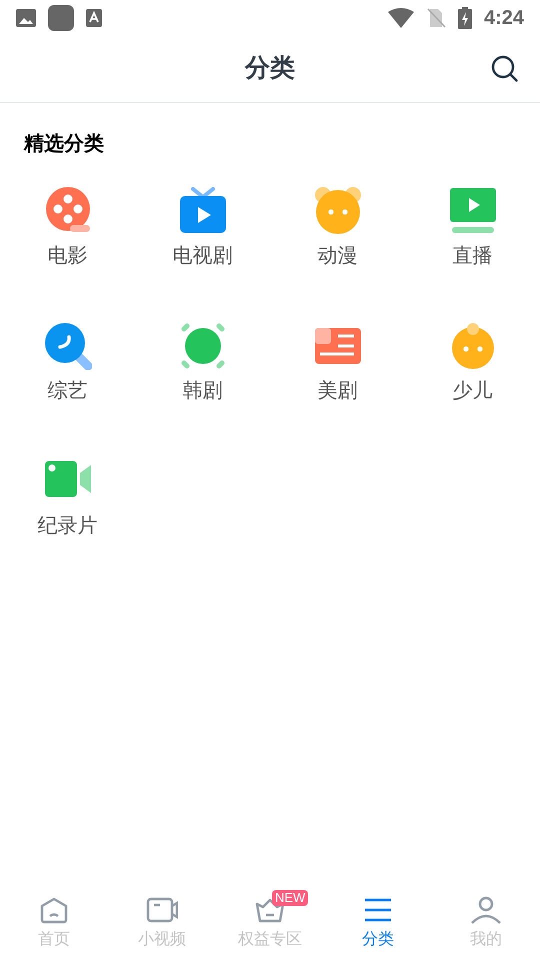  I want to click on play-screen-icon, so click(472, 211).